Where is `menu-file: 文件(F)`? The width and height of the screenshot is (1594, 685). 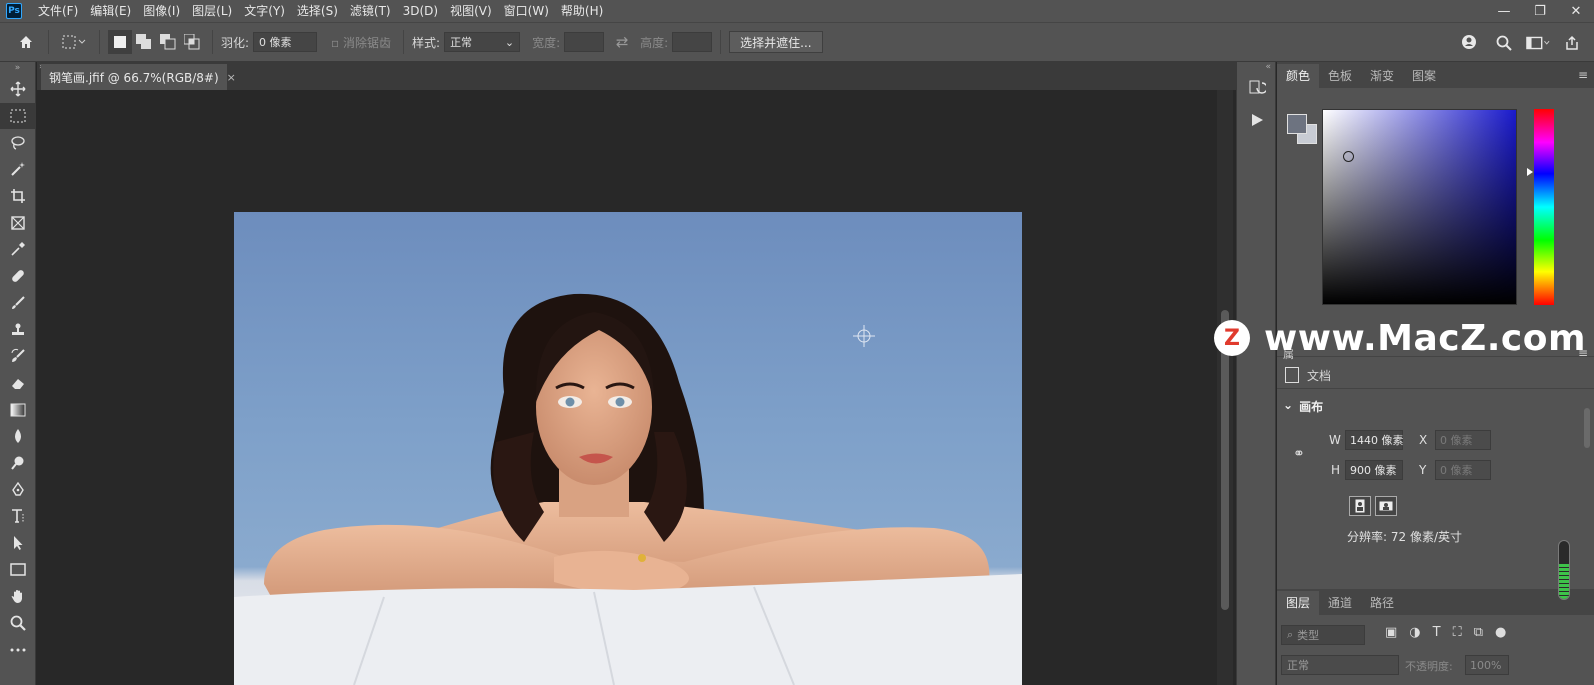
menu-file: 文件(F) is located at coordinates (58, 11).